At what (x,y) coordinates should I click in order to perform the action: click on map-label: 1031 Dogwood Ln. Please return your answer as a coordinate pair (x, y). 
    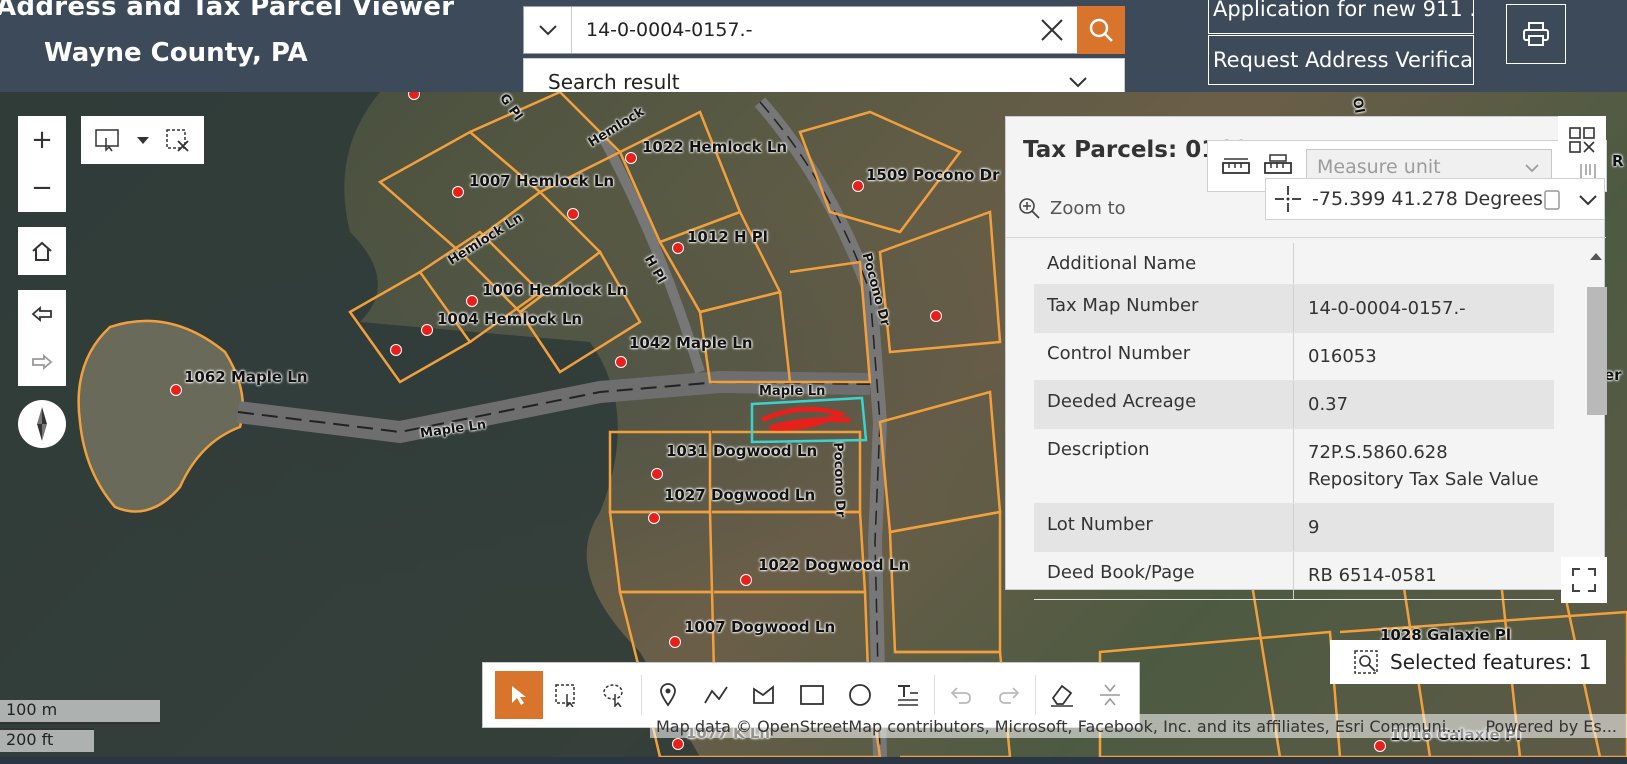
    Looking at the image, I should click on (742, 451).